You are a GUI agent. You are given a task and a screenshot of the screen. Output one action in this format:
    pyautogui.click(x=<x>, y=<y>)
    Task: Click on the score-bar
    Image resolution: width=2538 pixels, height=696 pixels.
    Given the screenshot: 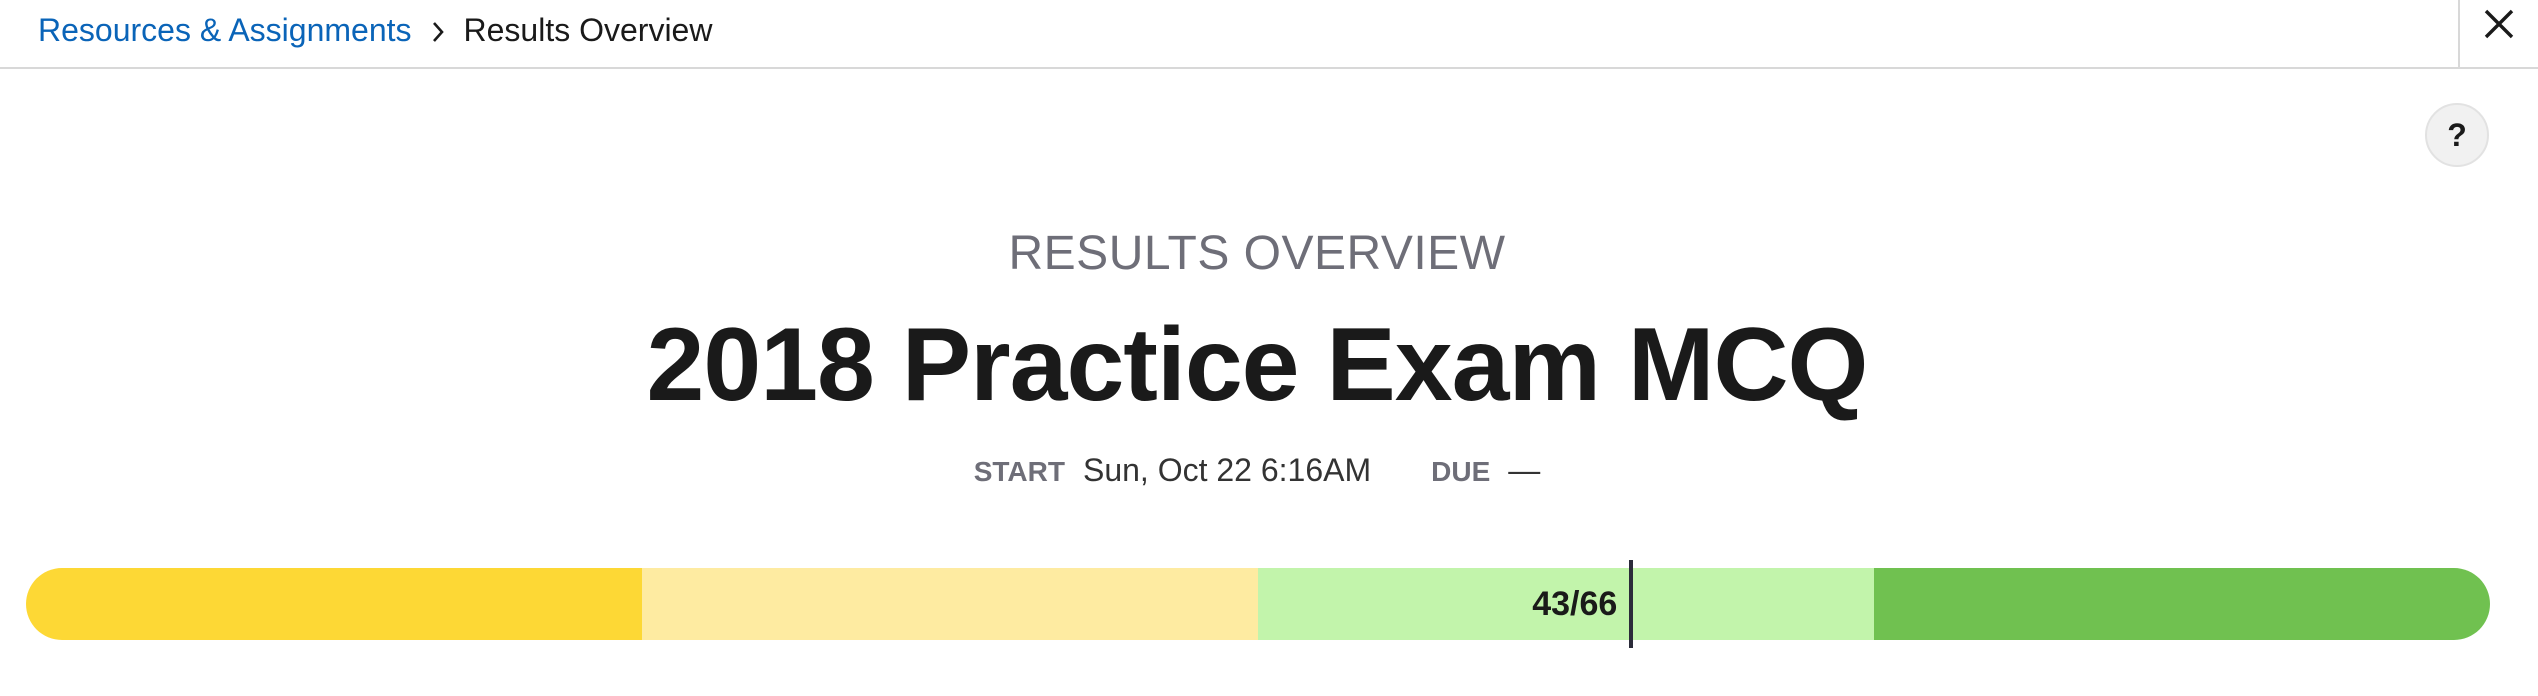 What is the action you would take?
    pyautogui.click(x=1258, y=604)
    